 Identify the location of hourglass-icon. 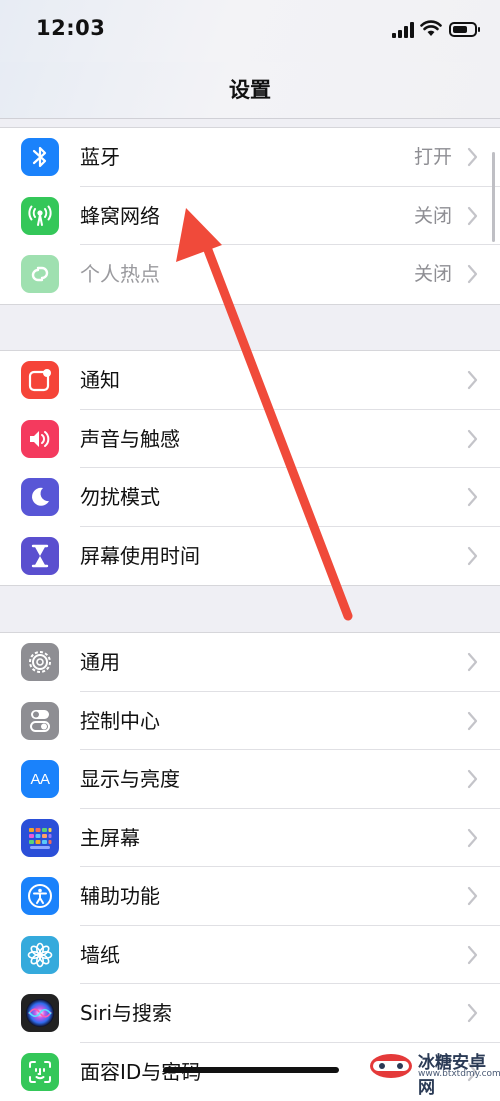
(40, 556).